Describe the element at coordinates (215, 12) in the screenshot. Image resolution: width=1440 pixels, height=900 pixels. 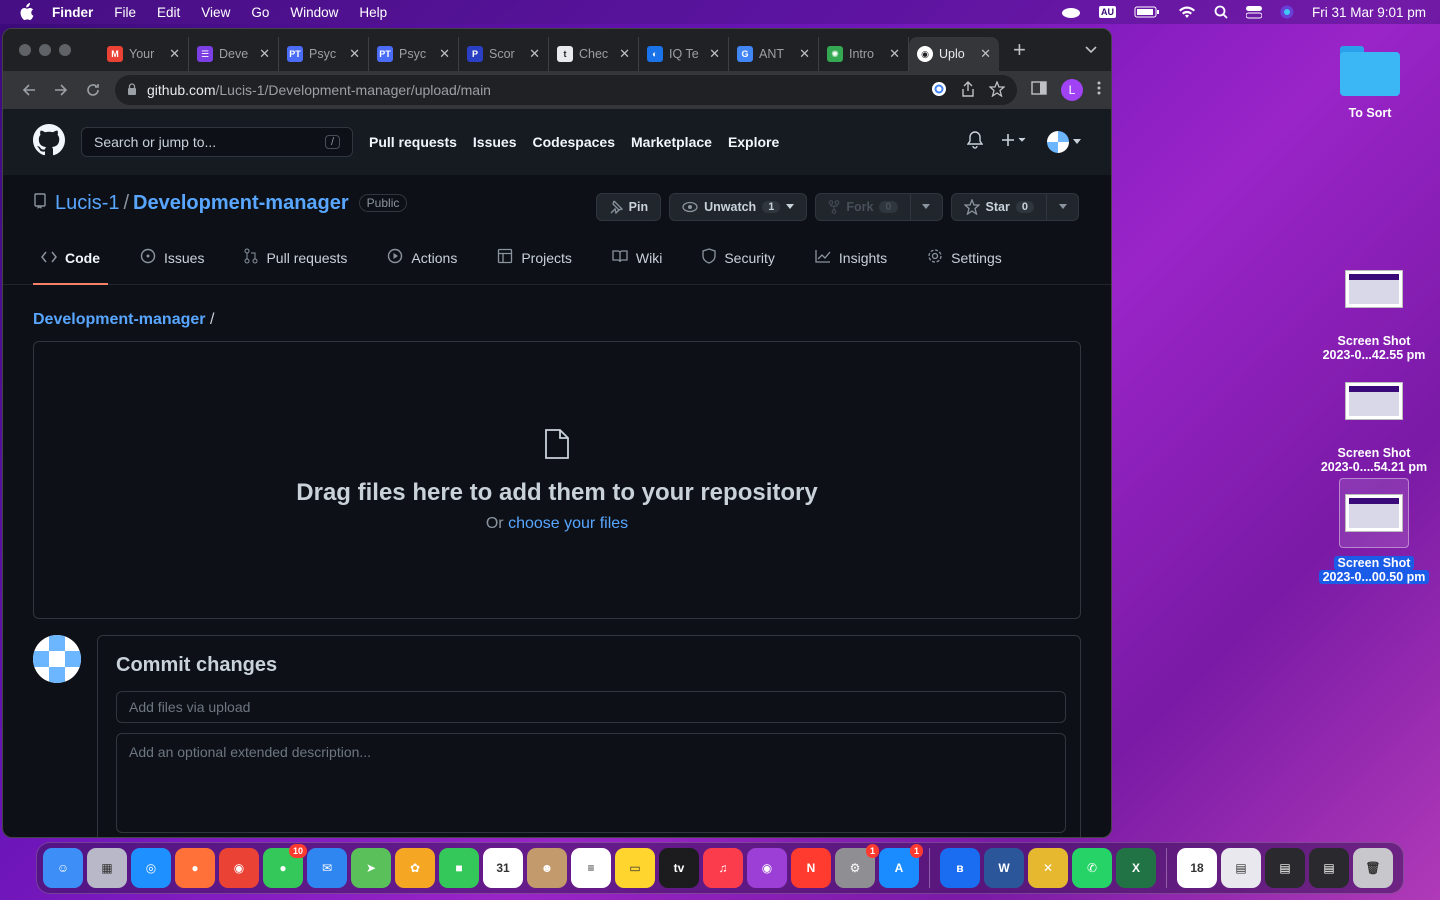
I see `menu-view: View` at that location.